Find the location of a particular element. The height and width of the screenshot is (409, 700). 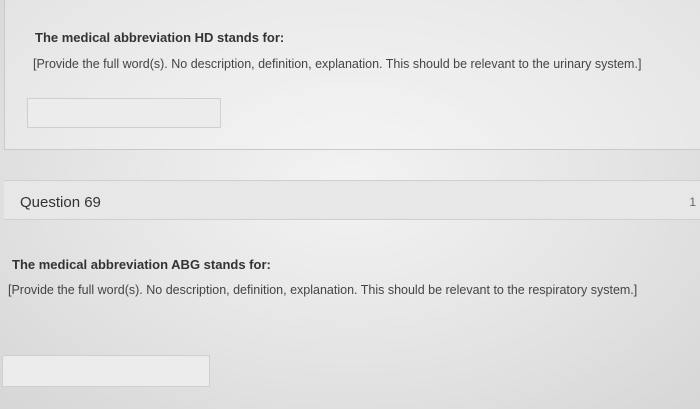

question-69-title: Question 69 is located at coordinates (60, 202).